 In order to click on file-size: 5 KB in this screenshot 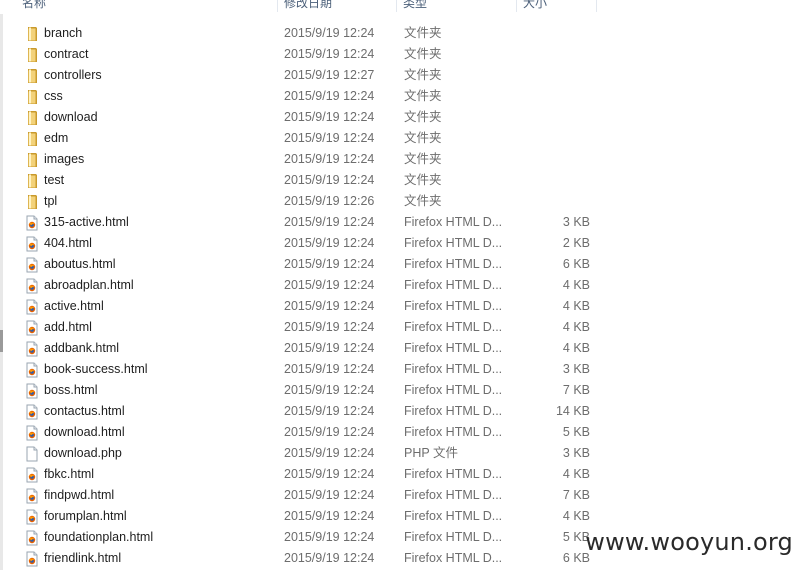, I will do `click(576, 432)`.